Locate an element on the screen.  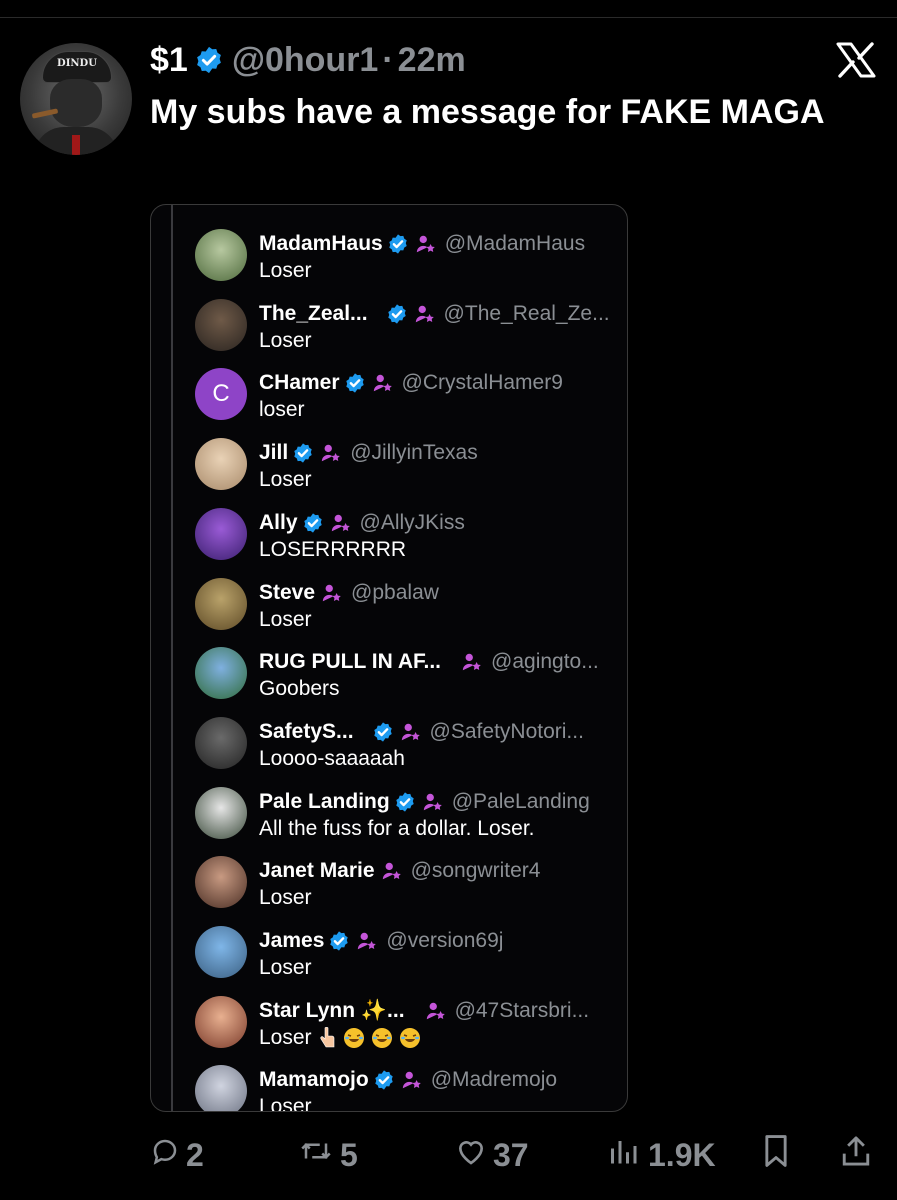
reply-author-name: James is located at coordinates (291, 941).